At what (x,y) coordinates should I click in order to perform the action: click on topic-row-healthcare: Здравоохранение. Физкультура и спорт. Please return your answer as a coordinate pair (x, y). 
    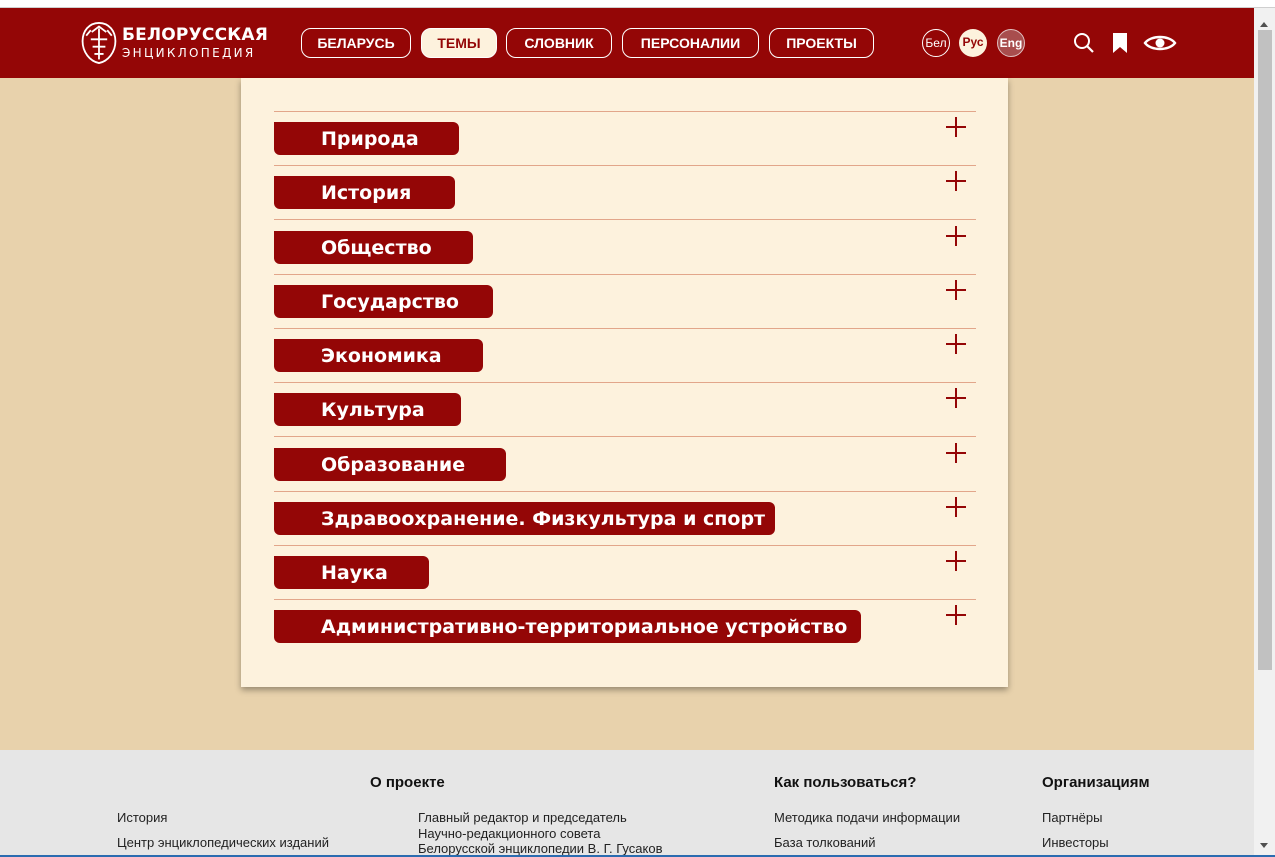
    Looking at the image, I should click on (625, 519).